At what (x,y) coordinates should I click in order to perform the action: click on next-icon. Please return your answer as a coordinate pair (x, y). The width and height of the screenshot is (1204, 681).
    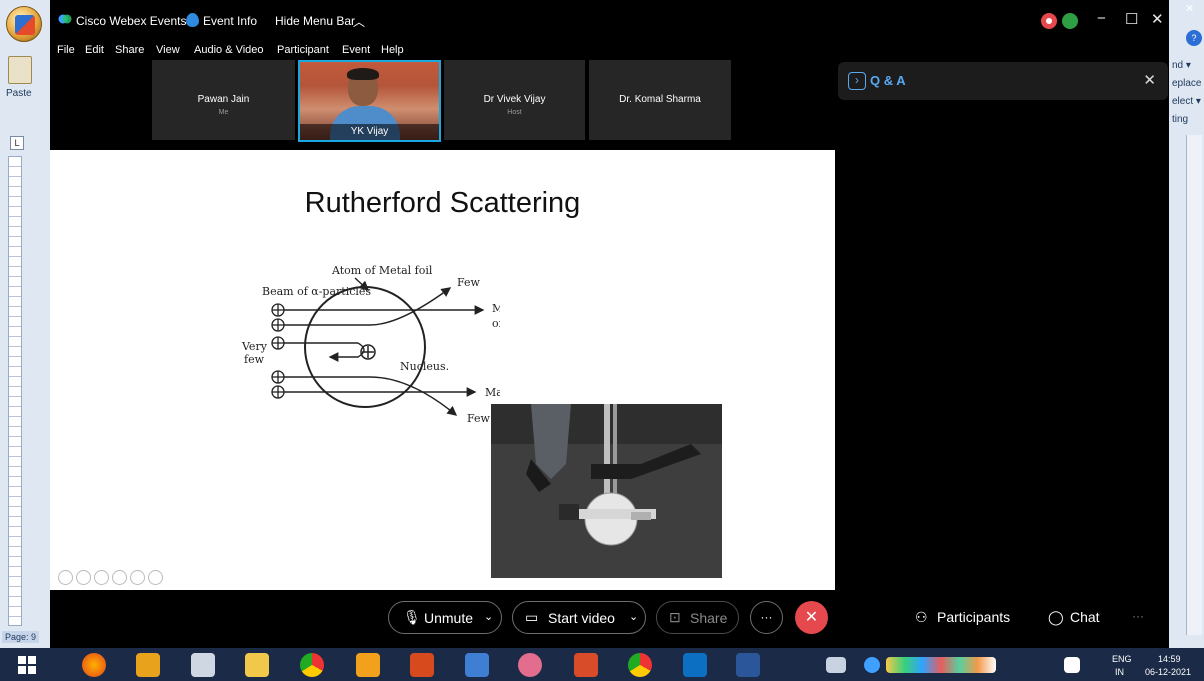
    Looking at the image, I should click on (83, 577).